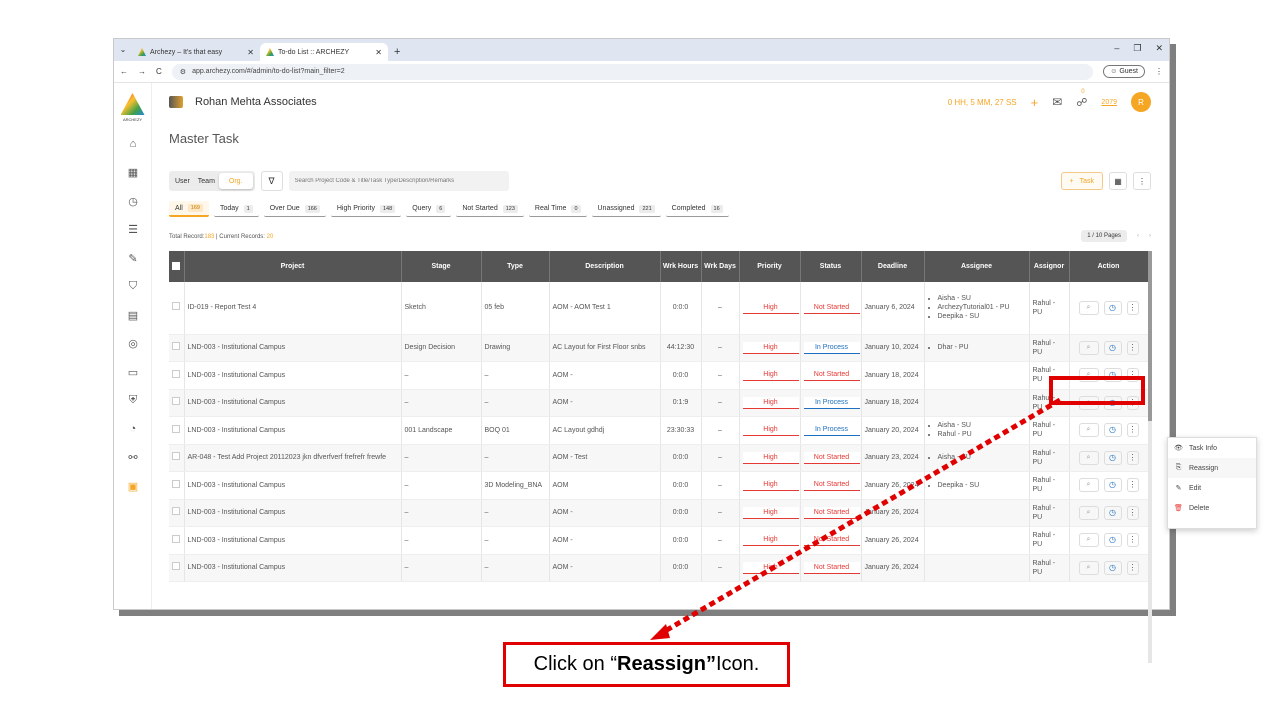 This screenshot has width=1280, height=720. I want to click on filter-chip: Query 6, so click(429, 209).